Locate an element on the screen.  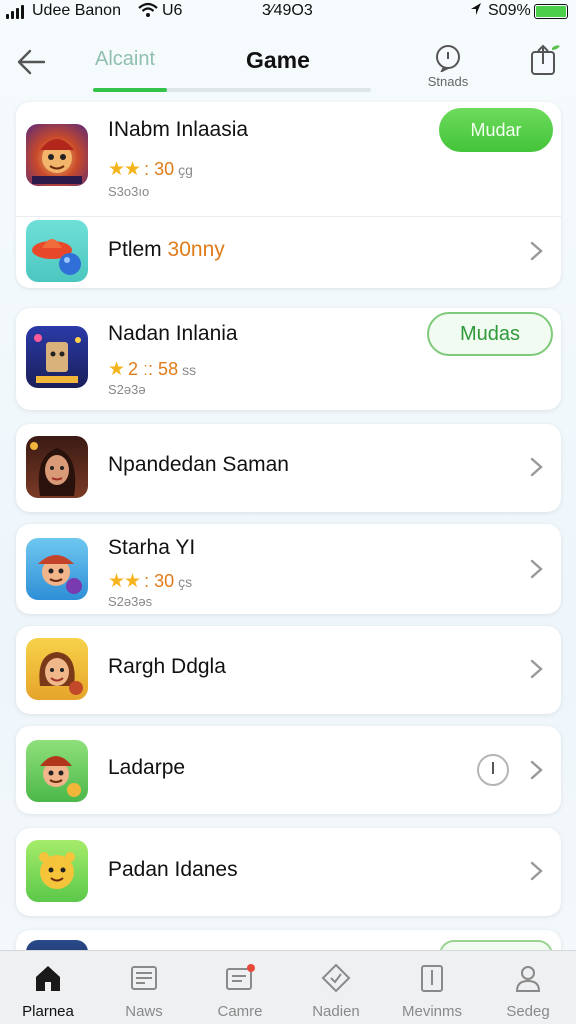
nav-mevinms-label: Mevinms is located at coordinates (431, 1011).